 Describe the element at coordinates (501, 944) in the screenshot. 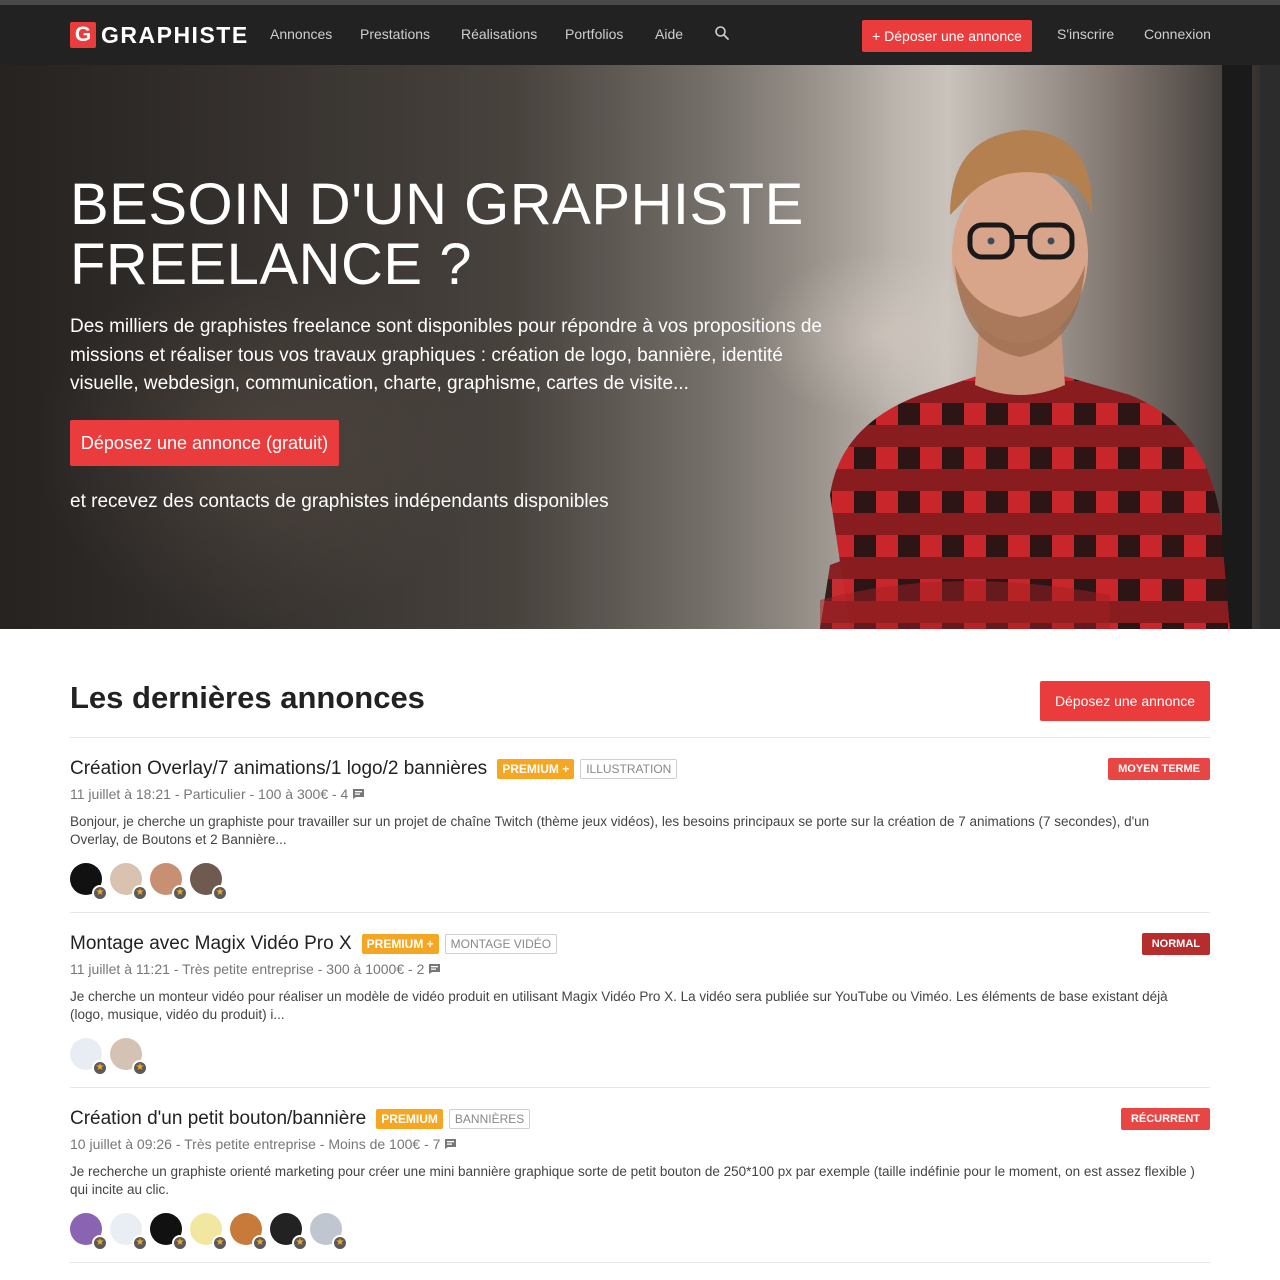

I see `category-badge: MONTAGE VIDÉO` at that location.